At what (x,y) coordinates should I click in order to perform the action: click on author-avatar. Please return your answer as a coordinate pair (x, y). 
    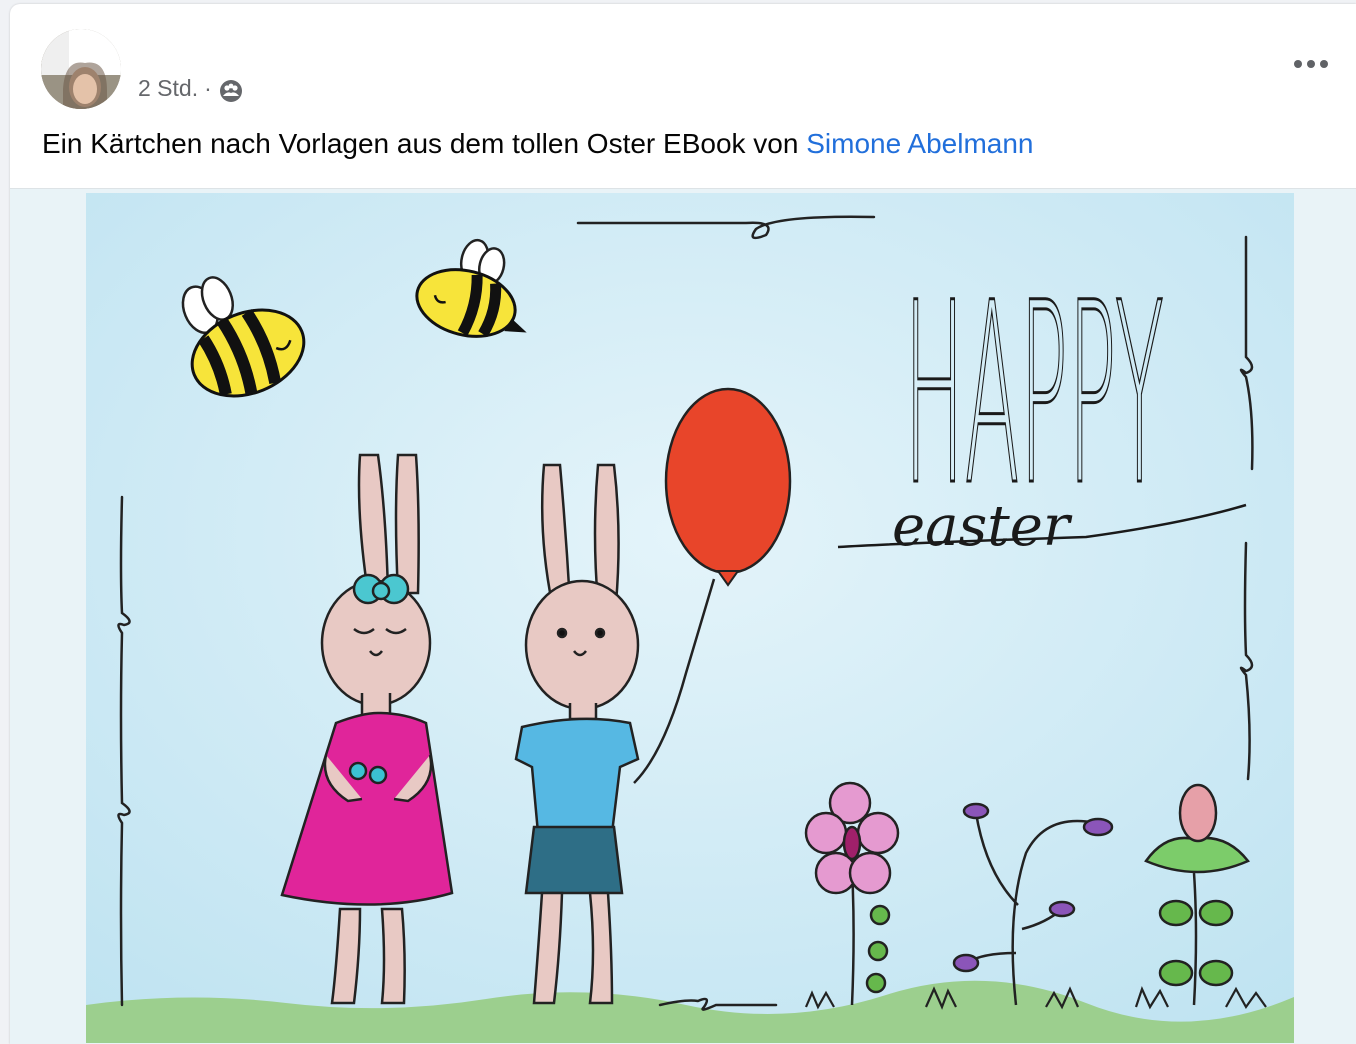
    Looking at the image, I should click on (81, 69).